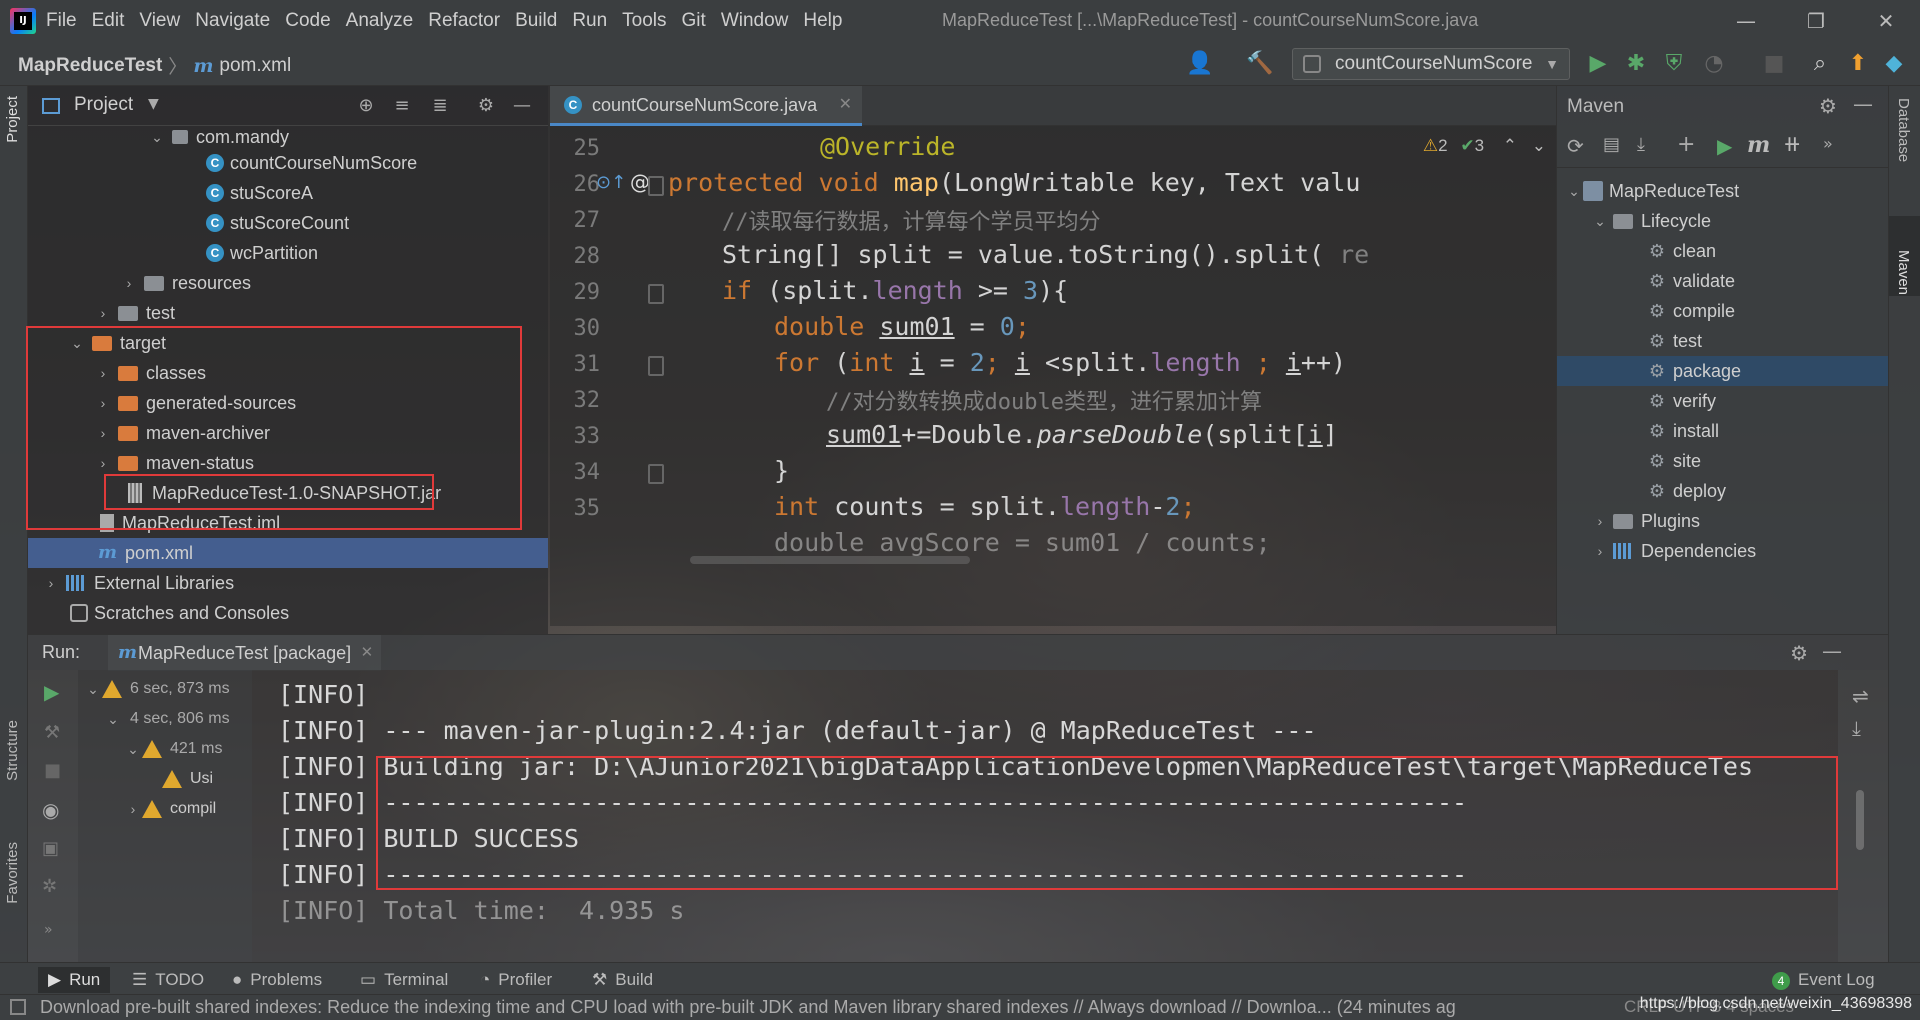  Describe the element at coordinates (644, 21) in the screenshot. I see `menu-tools: Tools` at that location.